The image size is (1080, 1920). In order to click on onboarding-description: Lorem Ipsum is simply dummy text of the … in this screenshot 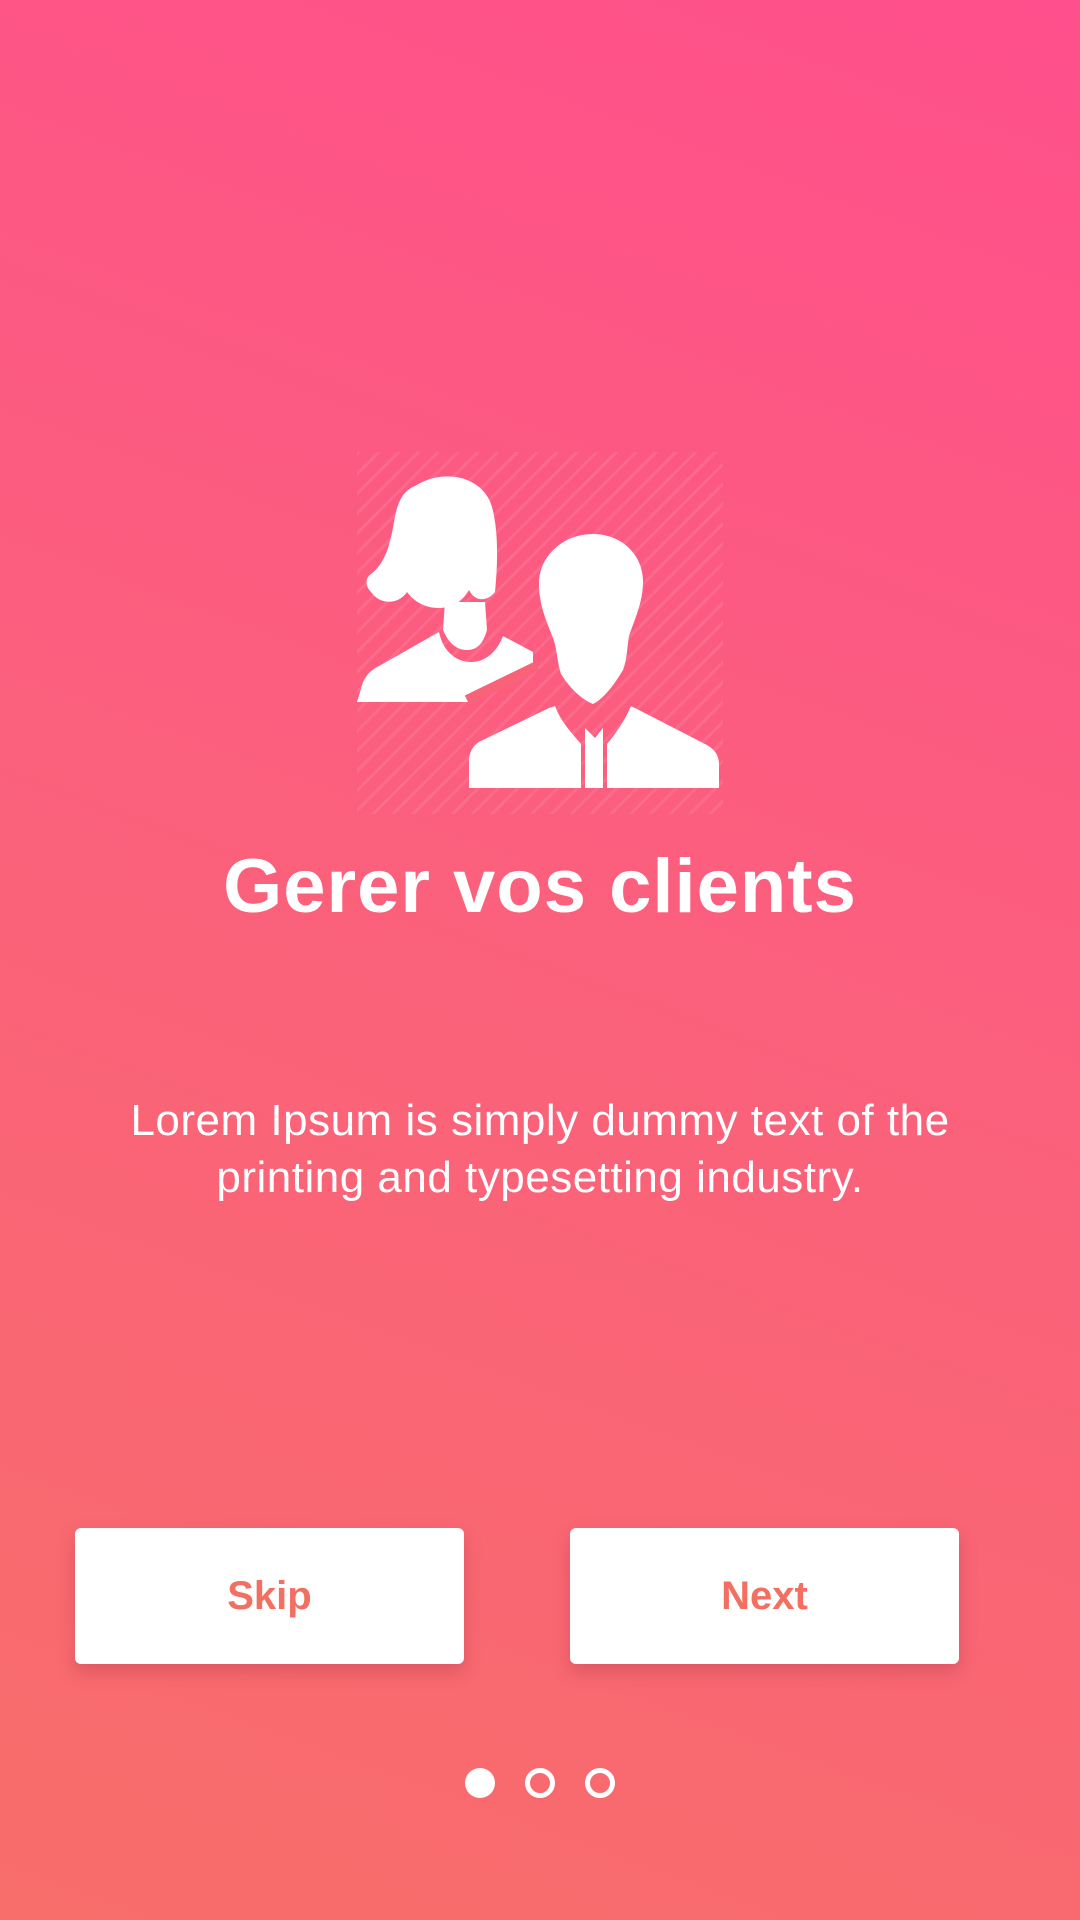, I will do `click(540, 1149)`.